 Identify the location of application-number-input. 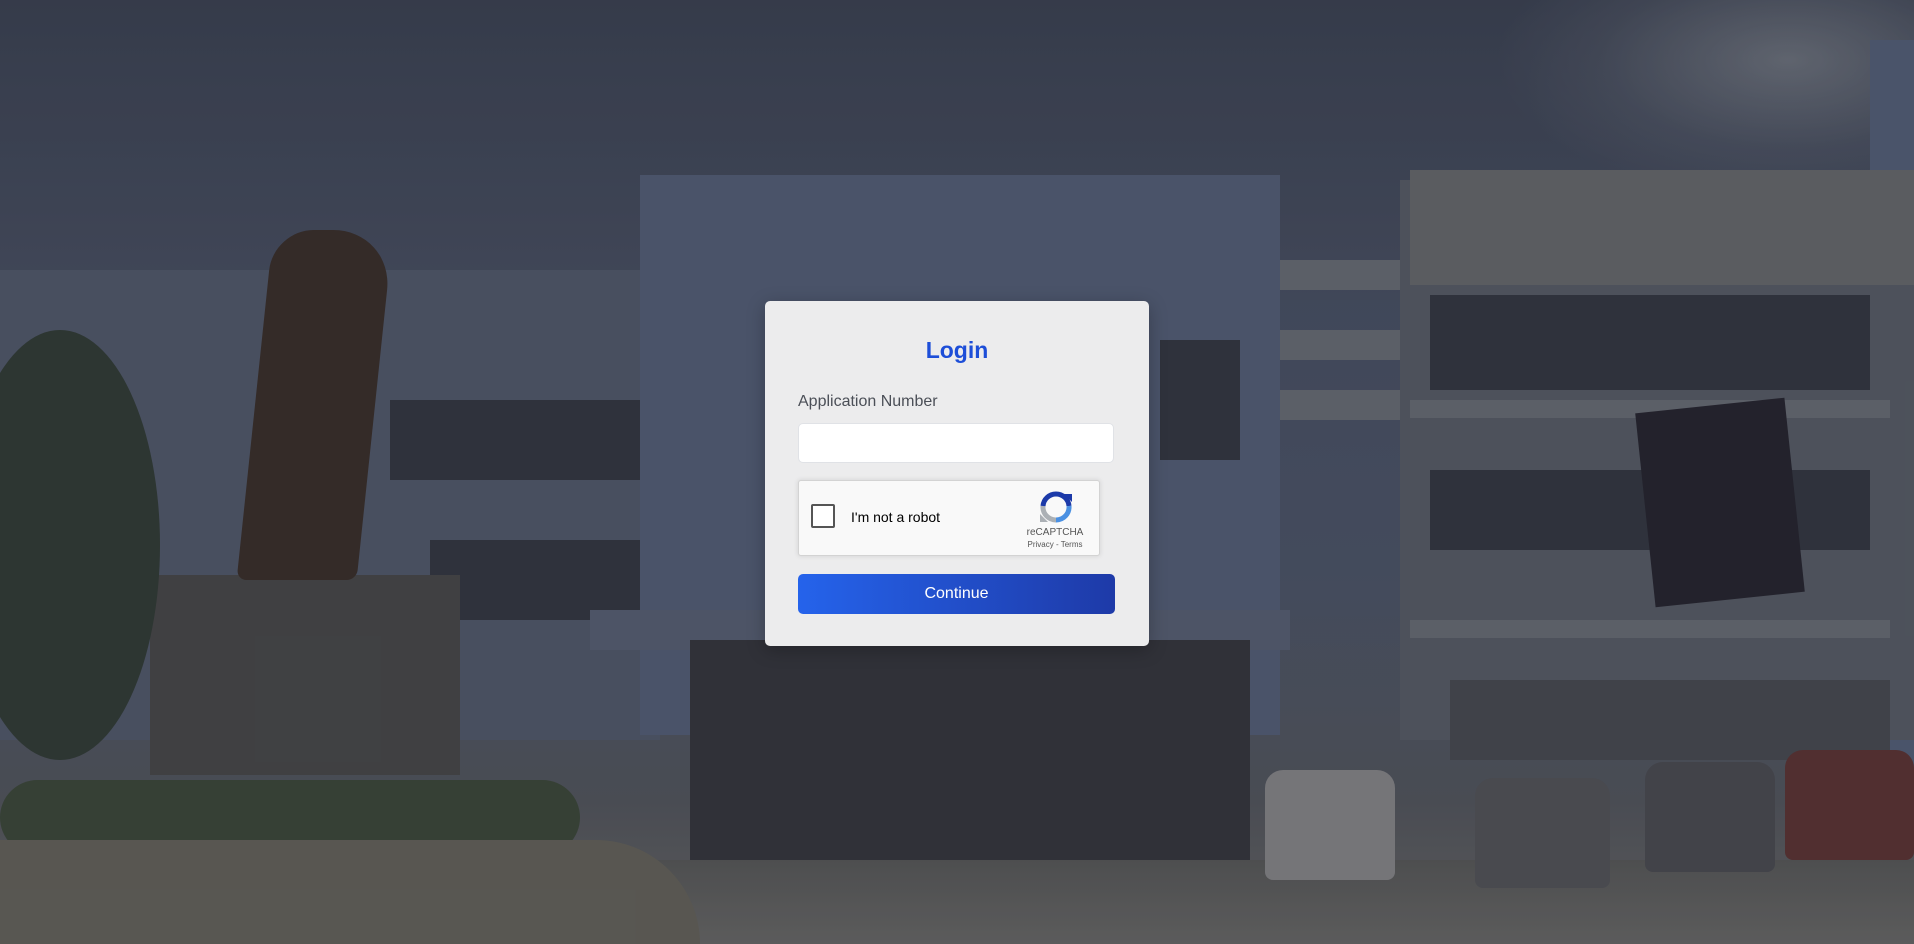
(956, 443).